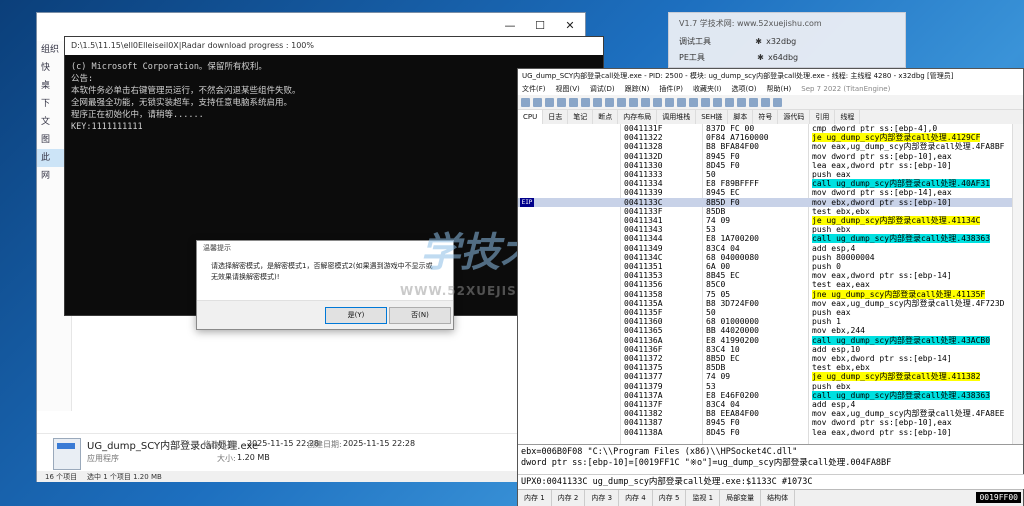 This screenshot has width=1024, height=506. I want to click on tab-4: 内存布局, so click(638, 117).